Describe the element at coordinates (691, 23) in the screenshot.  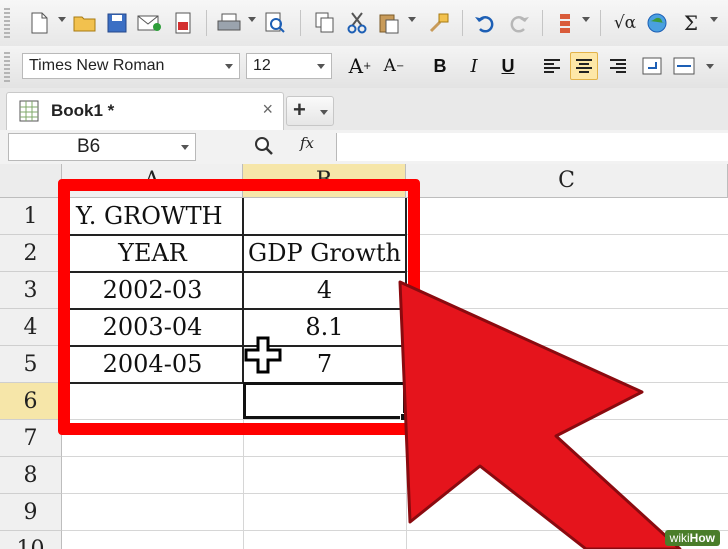
I see `sum-icon: Σ` at that location.